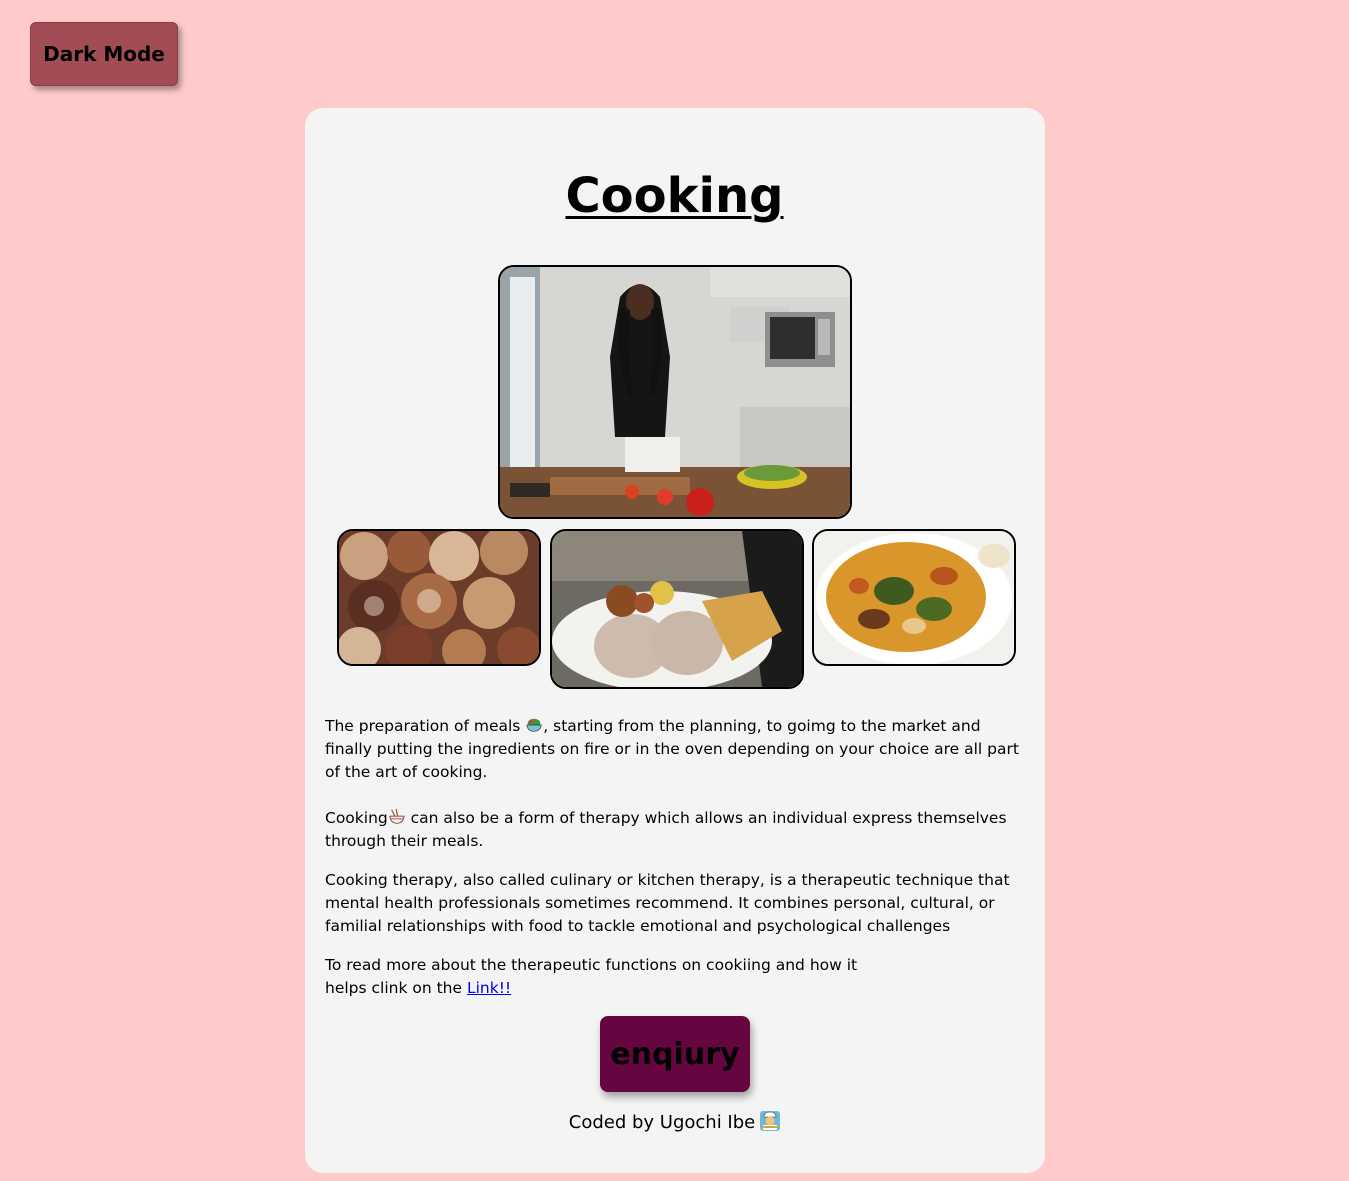 This screenshot has width=1349, height=1181. What do you see at coordinates (356, 818) in the screenshot?
I see `therapy-text-start: Cooking` at bounding box center [356, 818].